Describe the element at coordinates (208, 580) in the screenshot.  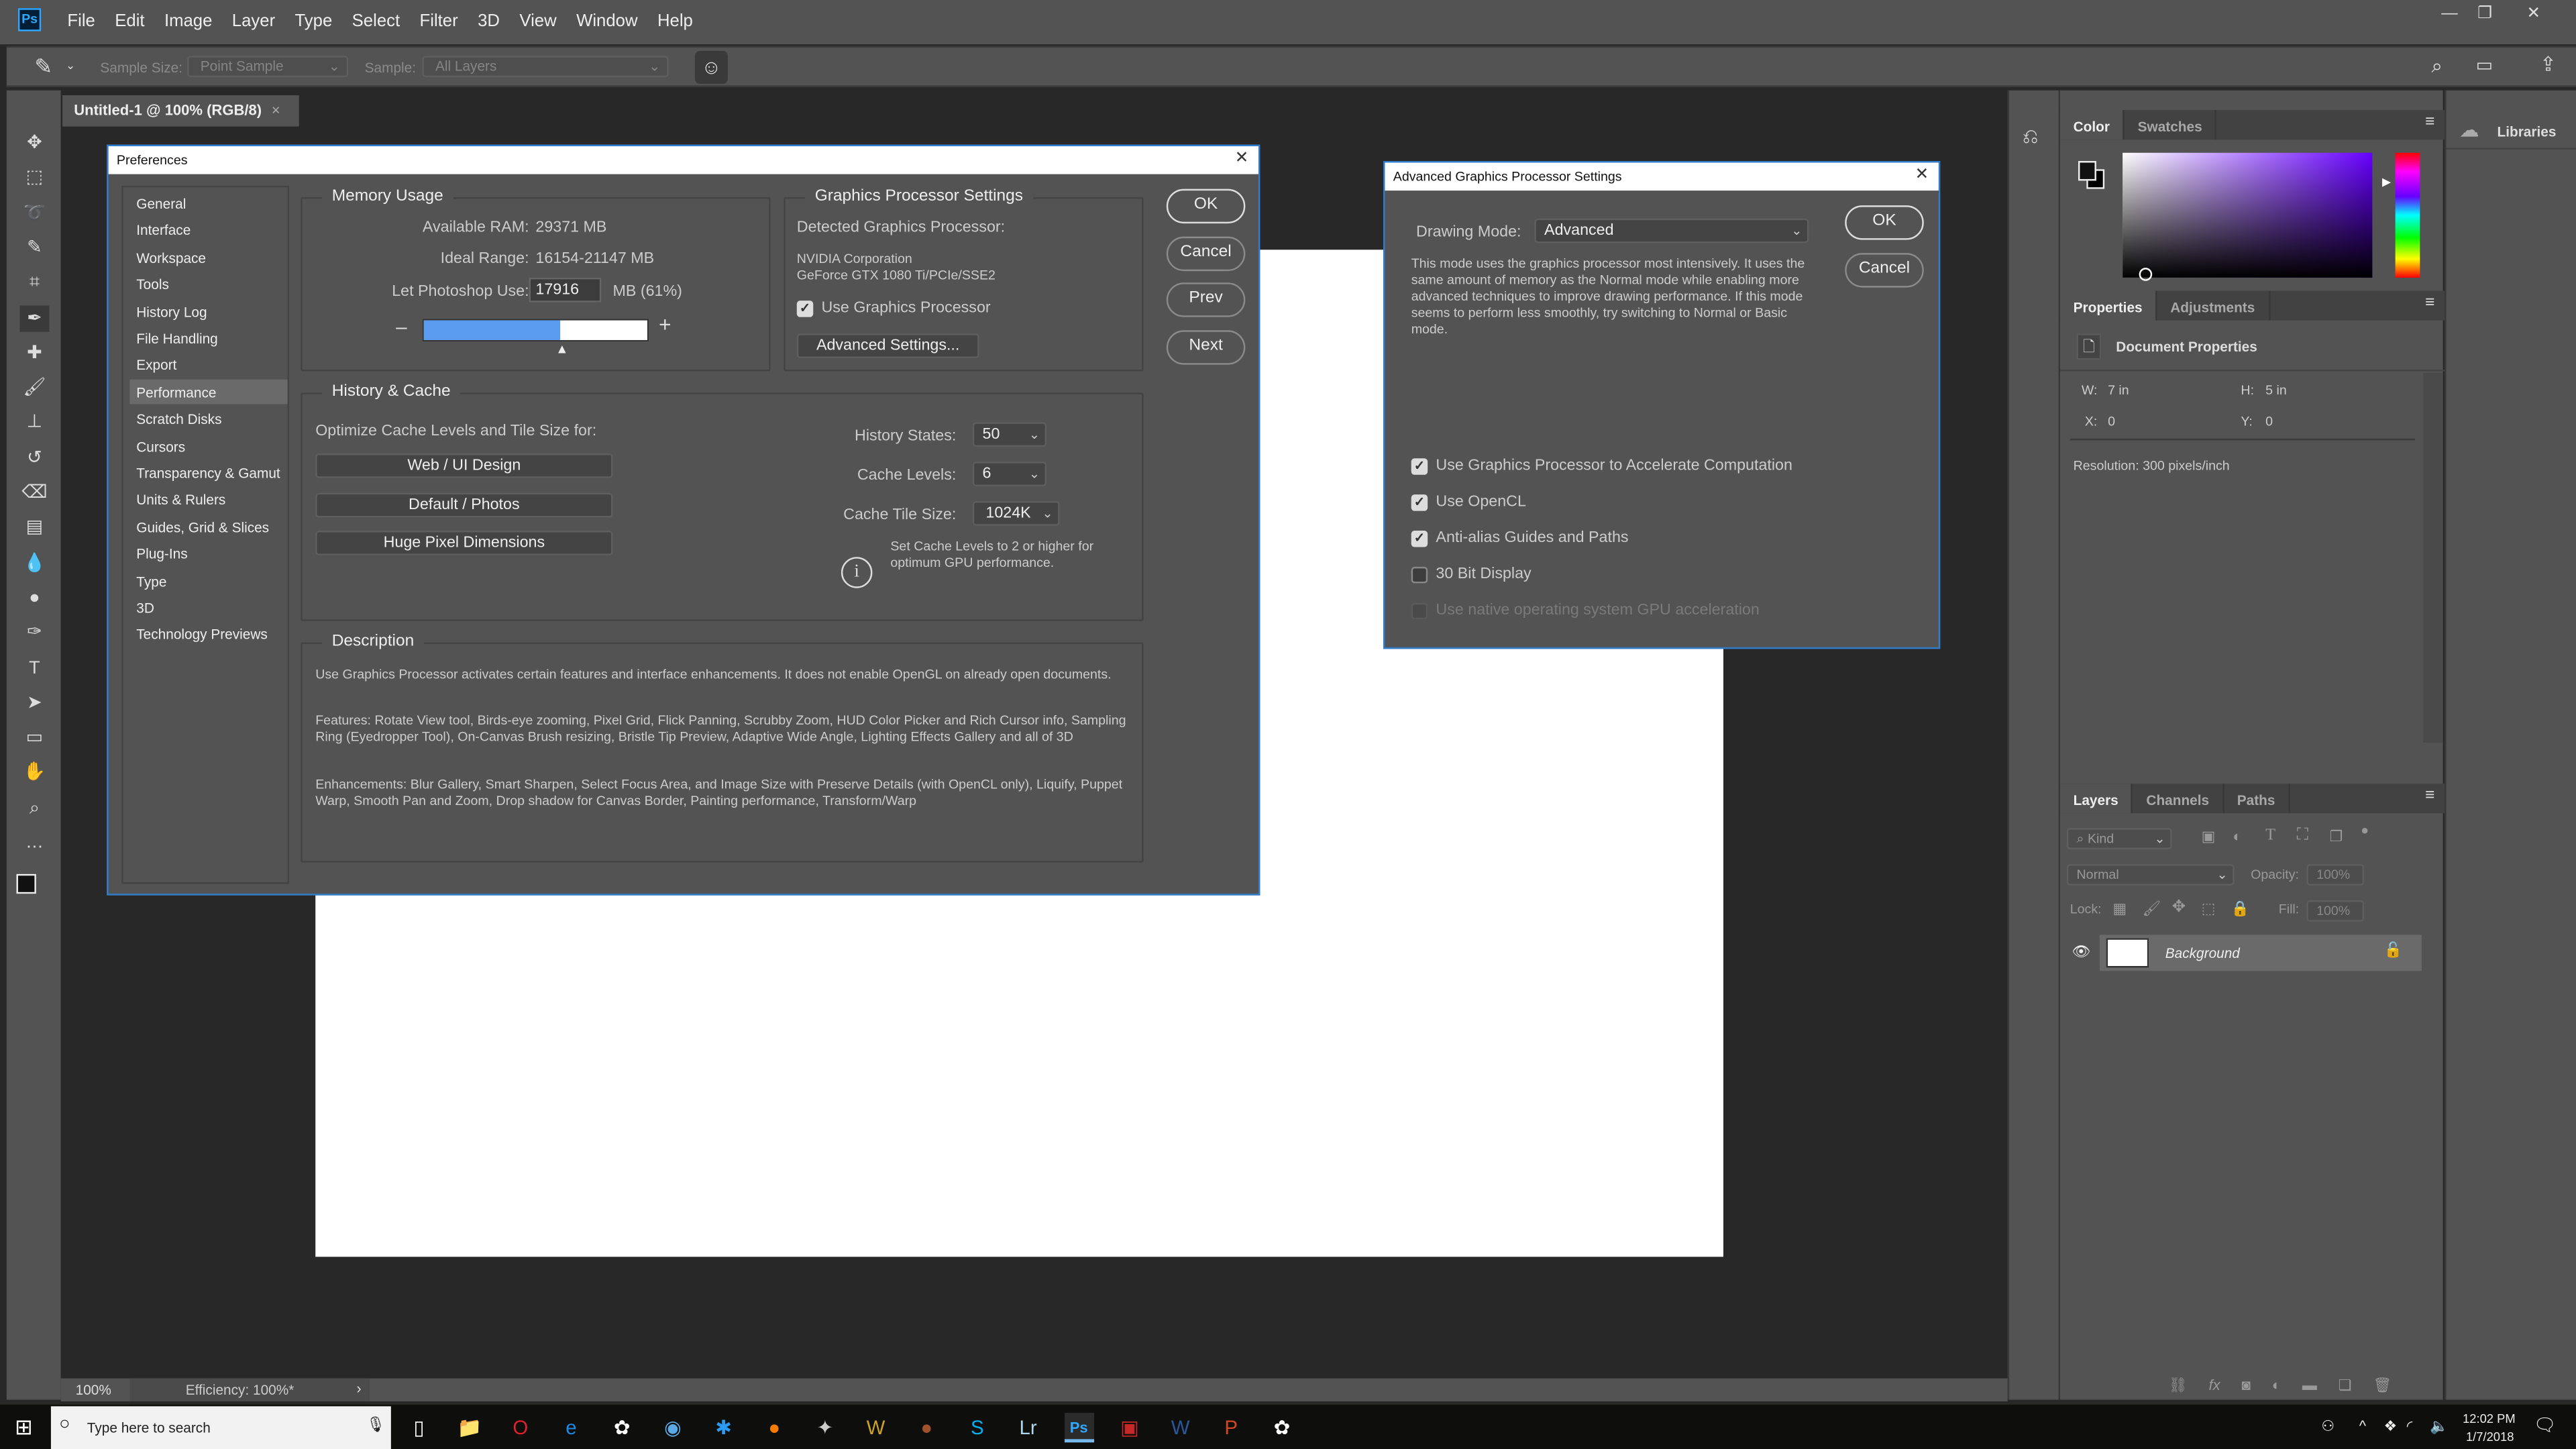
I see `sidebar-item-type: Type` at that location.